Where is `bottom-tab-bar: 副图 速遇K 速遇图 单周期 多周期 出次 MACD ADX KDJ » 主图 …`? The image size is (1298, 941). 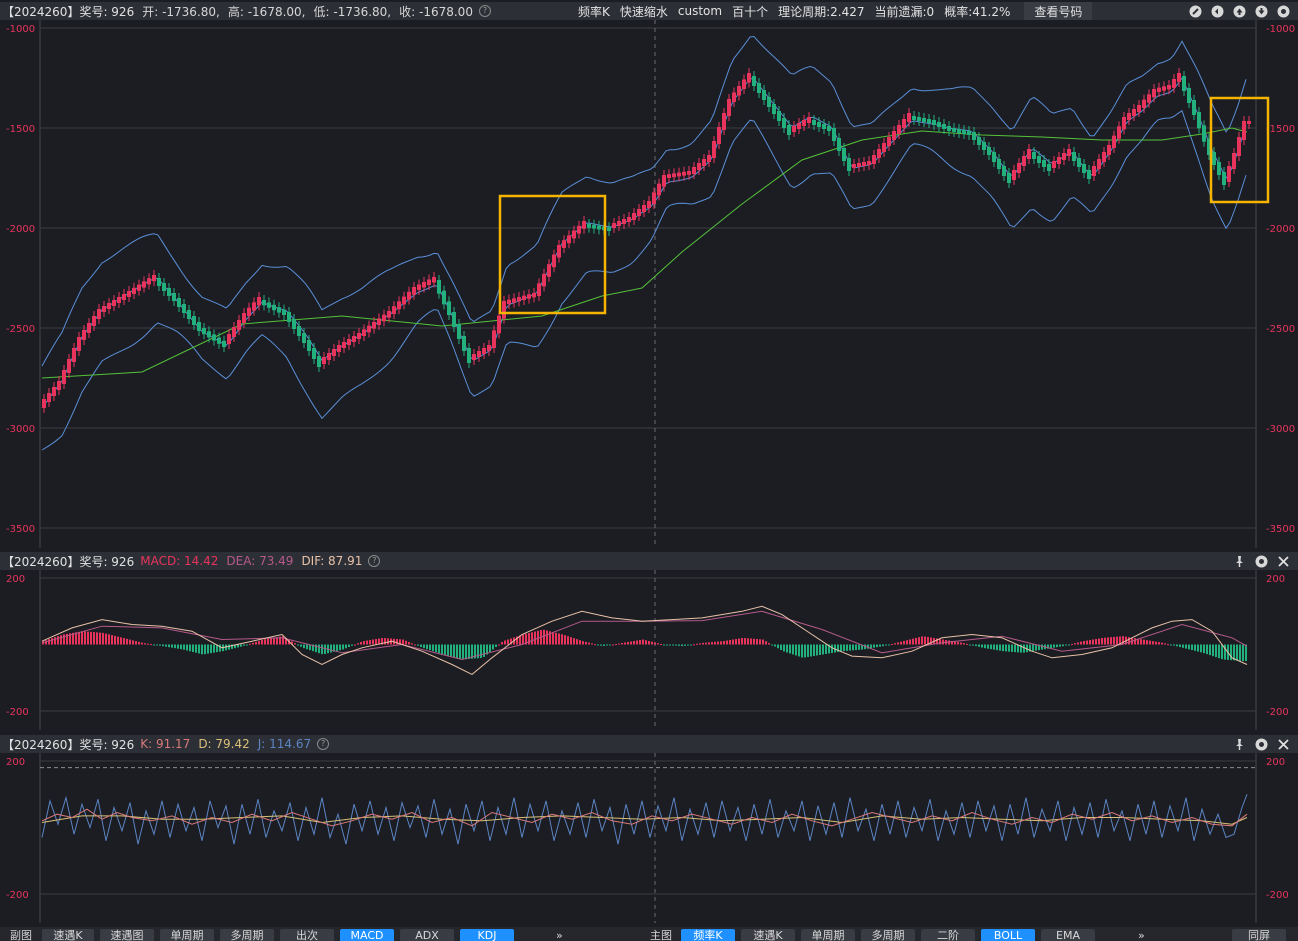
bottom-tab-bar: 副图 速遇K 速遇图 单周期 多周期 出次 MACD ADX KDJ » 主图 … is located at coordinates (649, 934).